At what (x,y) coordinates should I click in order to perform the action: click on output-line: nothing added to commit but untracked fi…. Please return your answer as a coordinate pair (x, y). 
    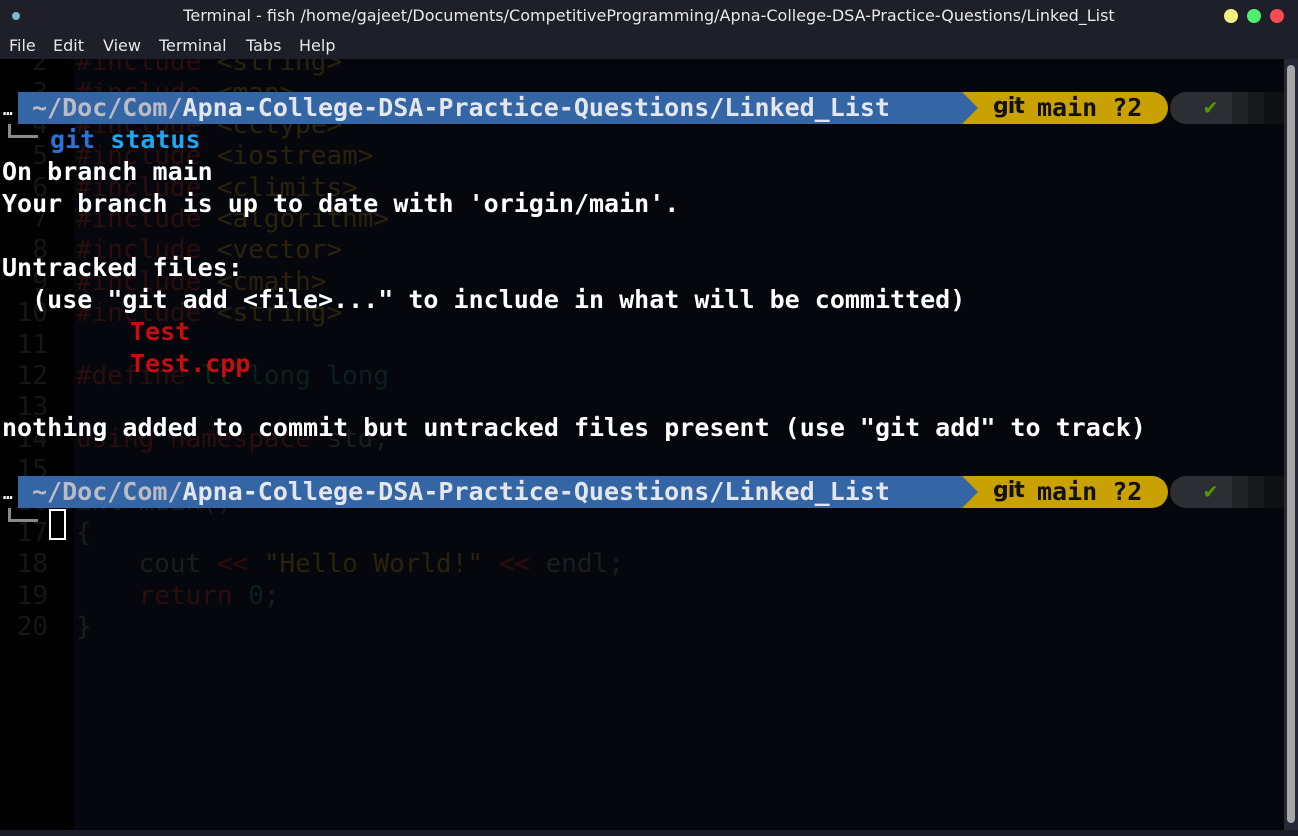
    Looking at the image, I should click on (574, 427).